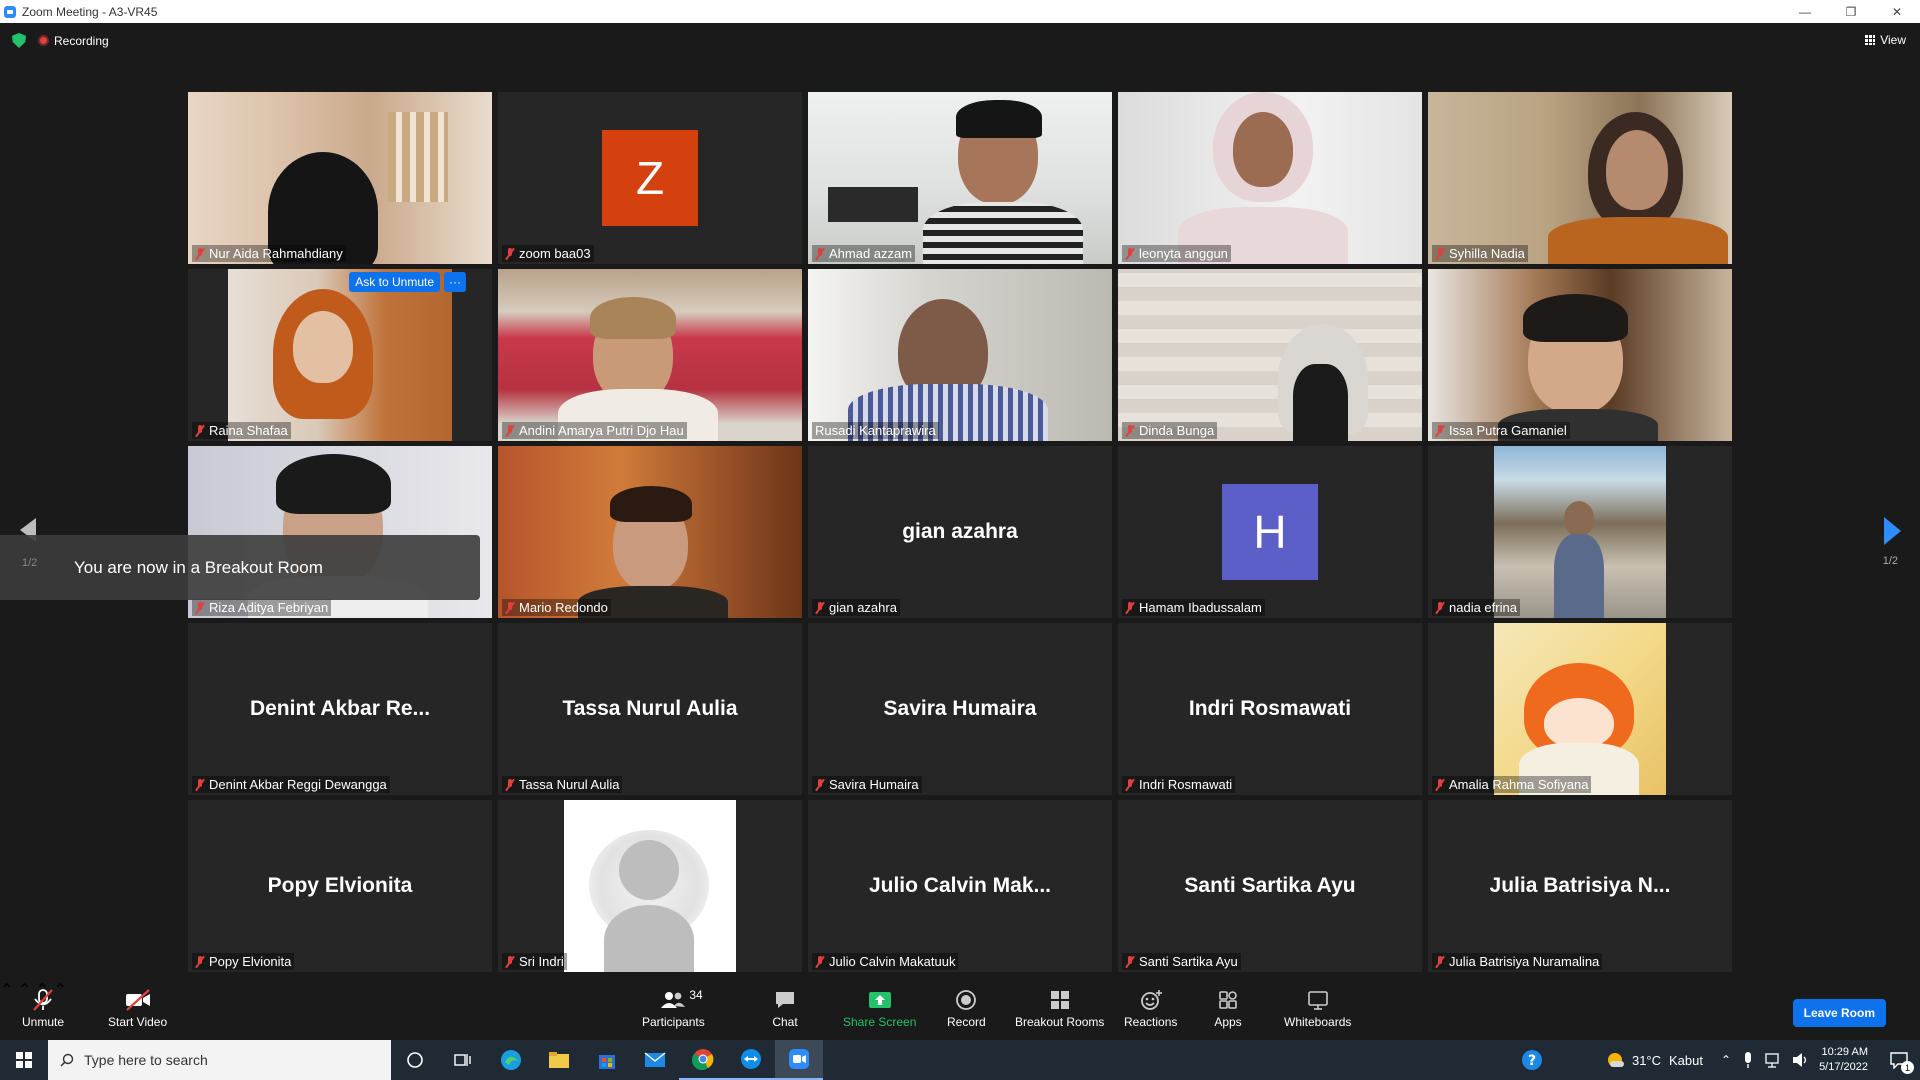 The image size is (1920, 1080). What do you see at coordinates (960, 532) in the screenshot?
I see `participant-tile: gian azahra gian azahra` at bounding box center [960, 532].